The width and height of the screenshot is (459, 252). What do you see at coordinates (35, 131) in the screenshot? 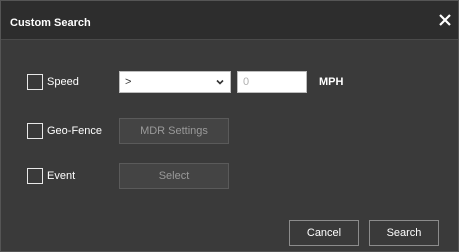
I see `geofence-checkbox` at bounding box center [35, 131].